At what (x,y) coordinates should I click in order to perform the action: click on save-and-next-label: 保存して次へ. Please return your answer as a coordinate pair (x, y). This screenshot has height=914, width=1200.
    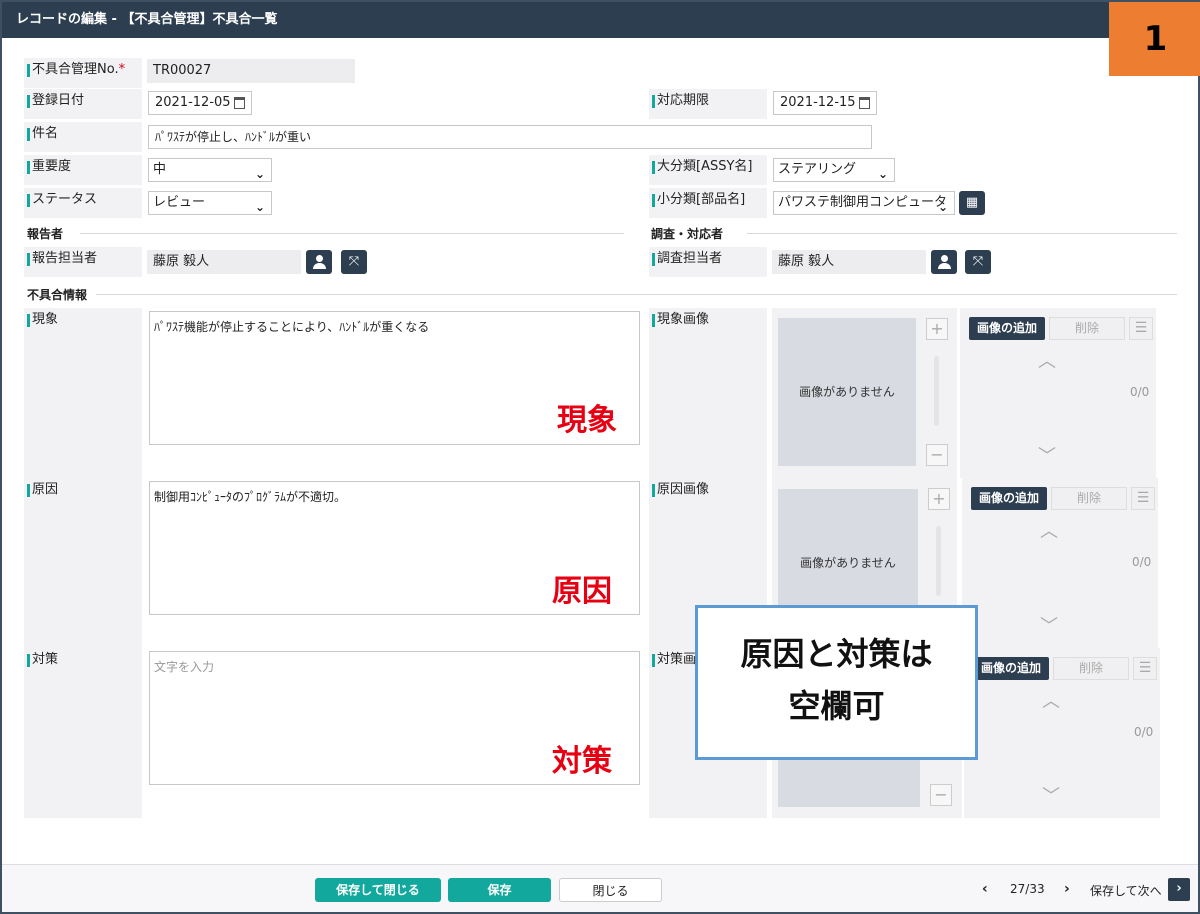
    Looking at the image, I should click on (1126, 890).